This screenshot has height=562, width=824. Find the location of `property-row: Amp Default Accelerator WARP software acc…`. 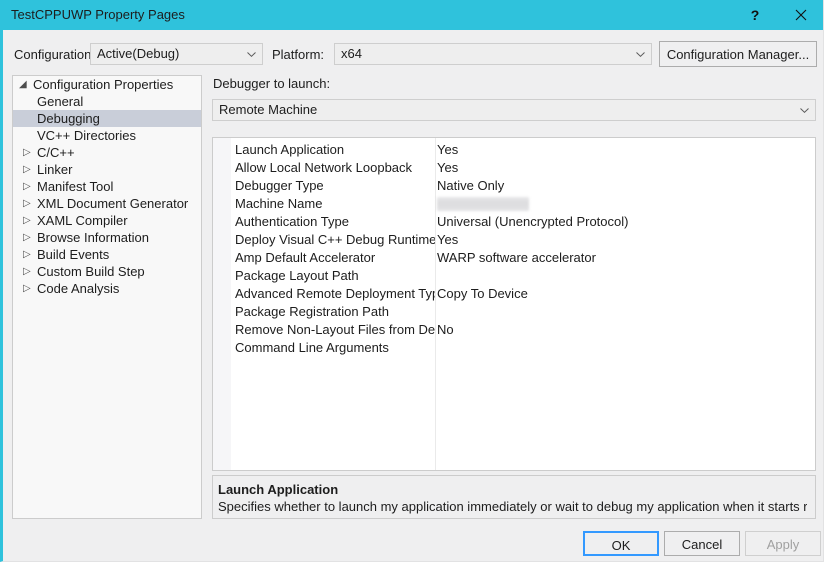

property-row: Amp Default Accelerator WARP software acc… is located at coordinates (514, 258).